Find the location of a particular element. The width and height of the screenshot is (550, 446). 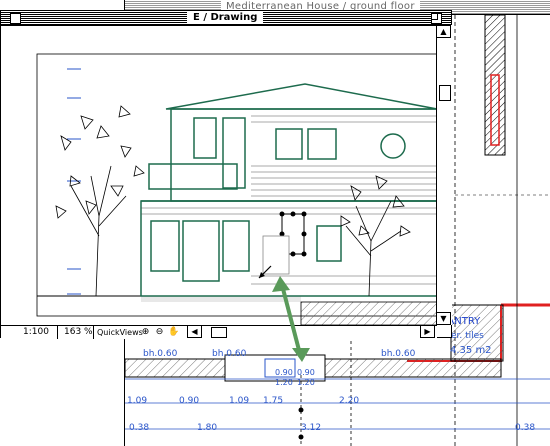

status-bar: 1:100 163 % QuickViews ⊕ ⊖ ✋ ◀ ▶ is located at coordinates (219, 332).